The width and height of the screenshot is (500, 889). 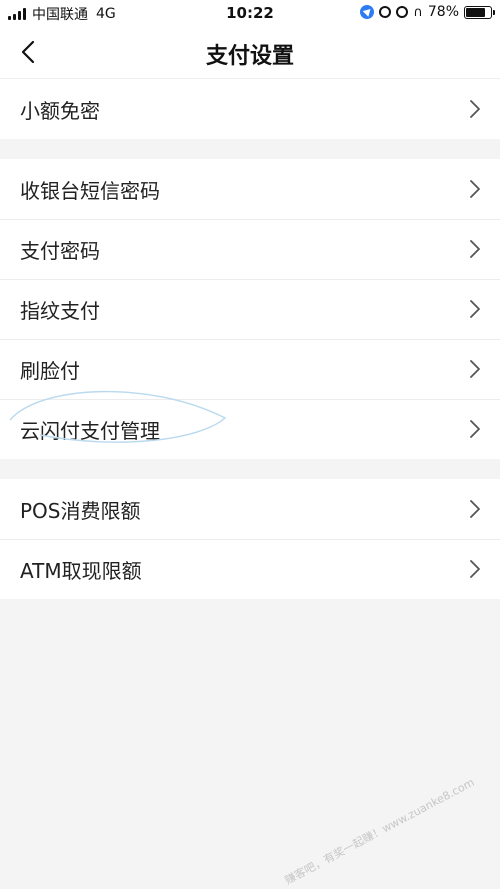 I want to click on rotation-lock-icon, so click(x=385, y=12).